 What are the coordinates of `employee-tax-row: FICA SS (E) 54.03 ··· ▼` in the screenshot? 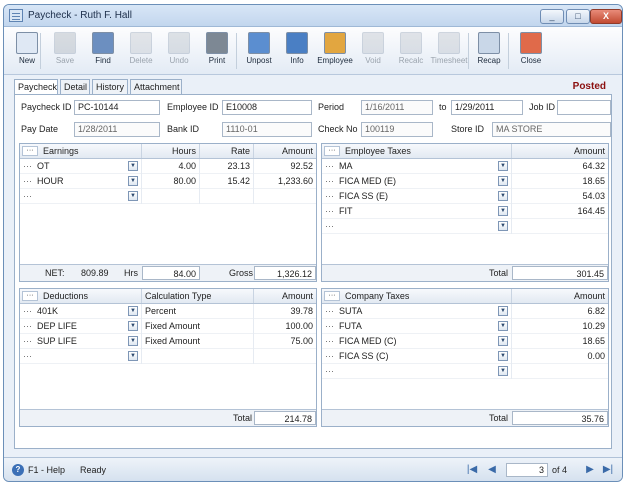 It's located at (465, 196).